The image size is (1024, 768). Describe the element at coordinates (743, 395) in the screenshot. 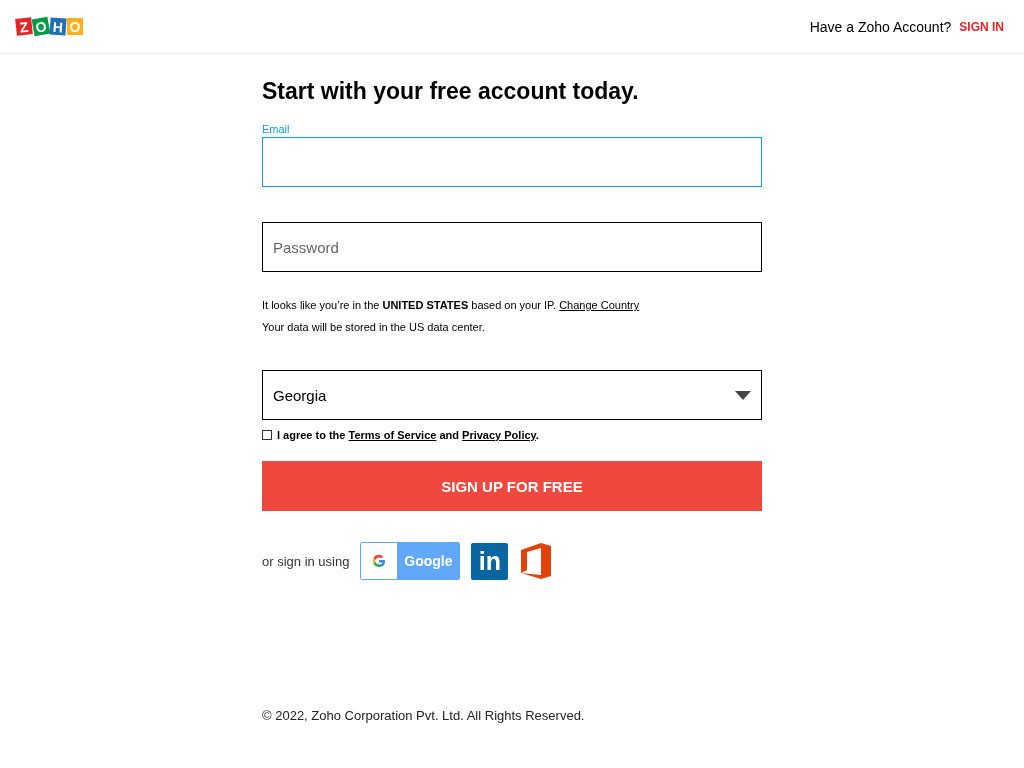

I see `dropdown-caret-icon` at that location.